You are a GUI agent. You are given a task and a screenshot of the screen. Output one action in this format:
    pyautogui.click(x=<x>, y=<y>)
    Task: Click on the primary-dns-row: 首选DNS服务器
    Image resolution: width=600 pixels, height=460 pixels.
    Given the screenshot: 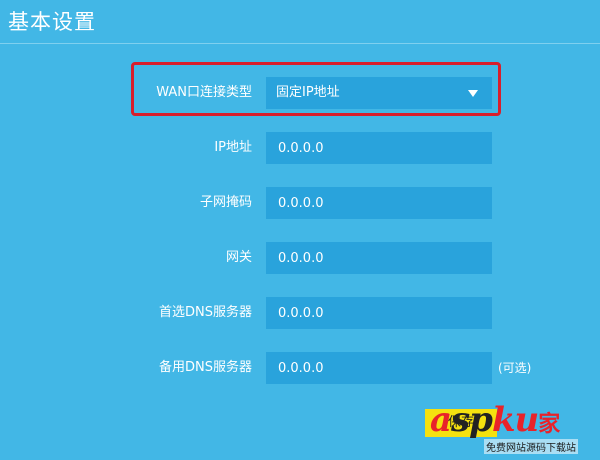 What is the action you would take?
    pyautogui.click(x=300, y=313)
    